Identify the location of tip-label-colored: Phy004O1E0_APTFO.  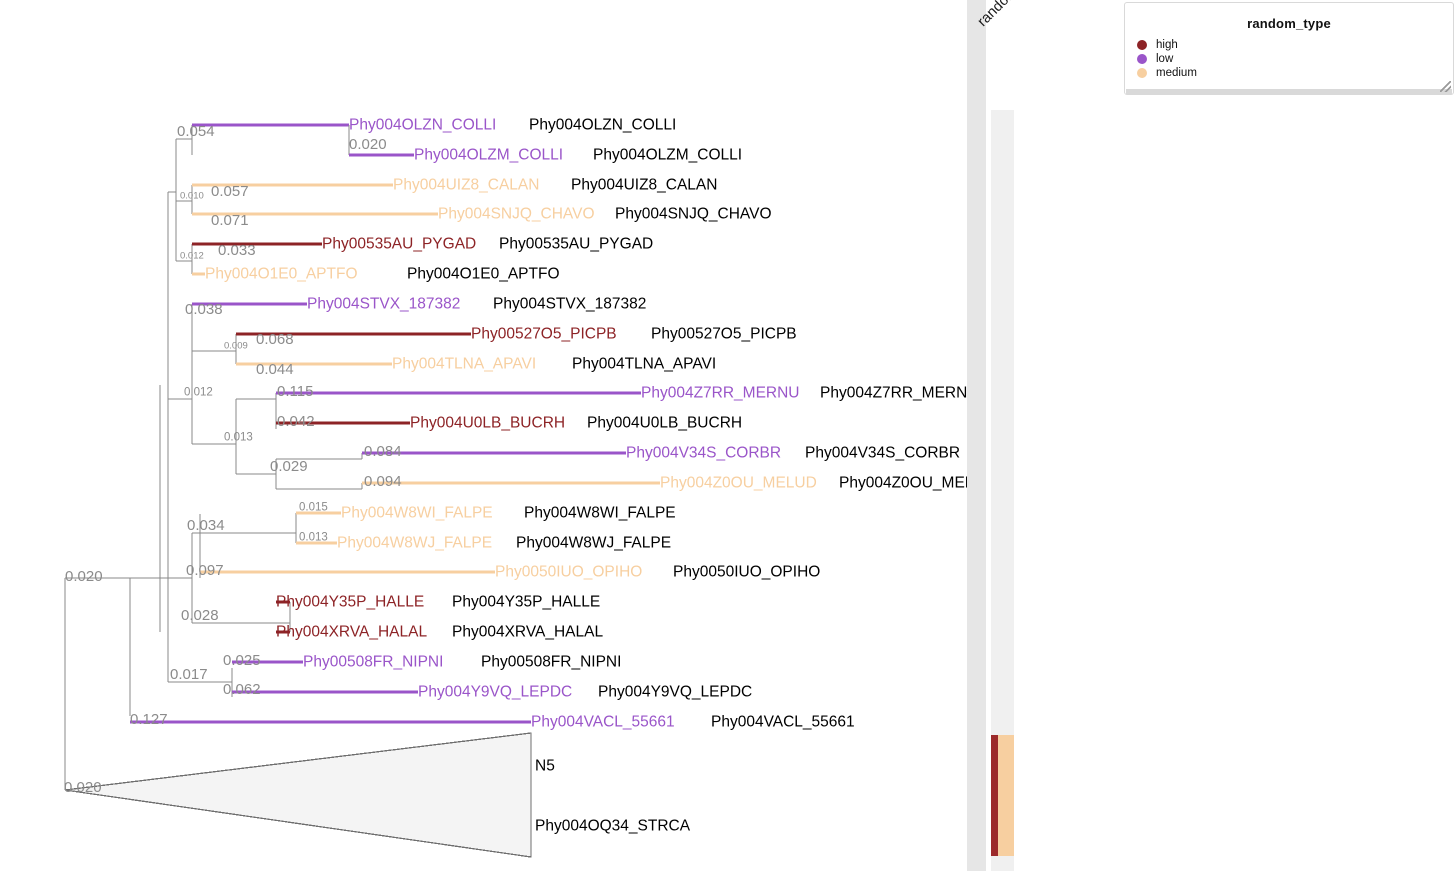
(281, 274).